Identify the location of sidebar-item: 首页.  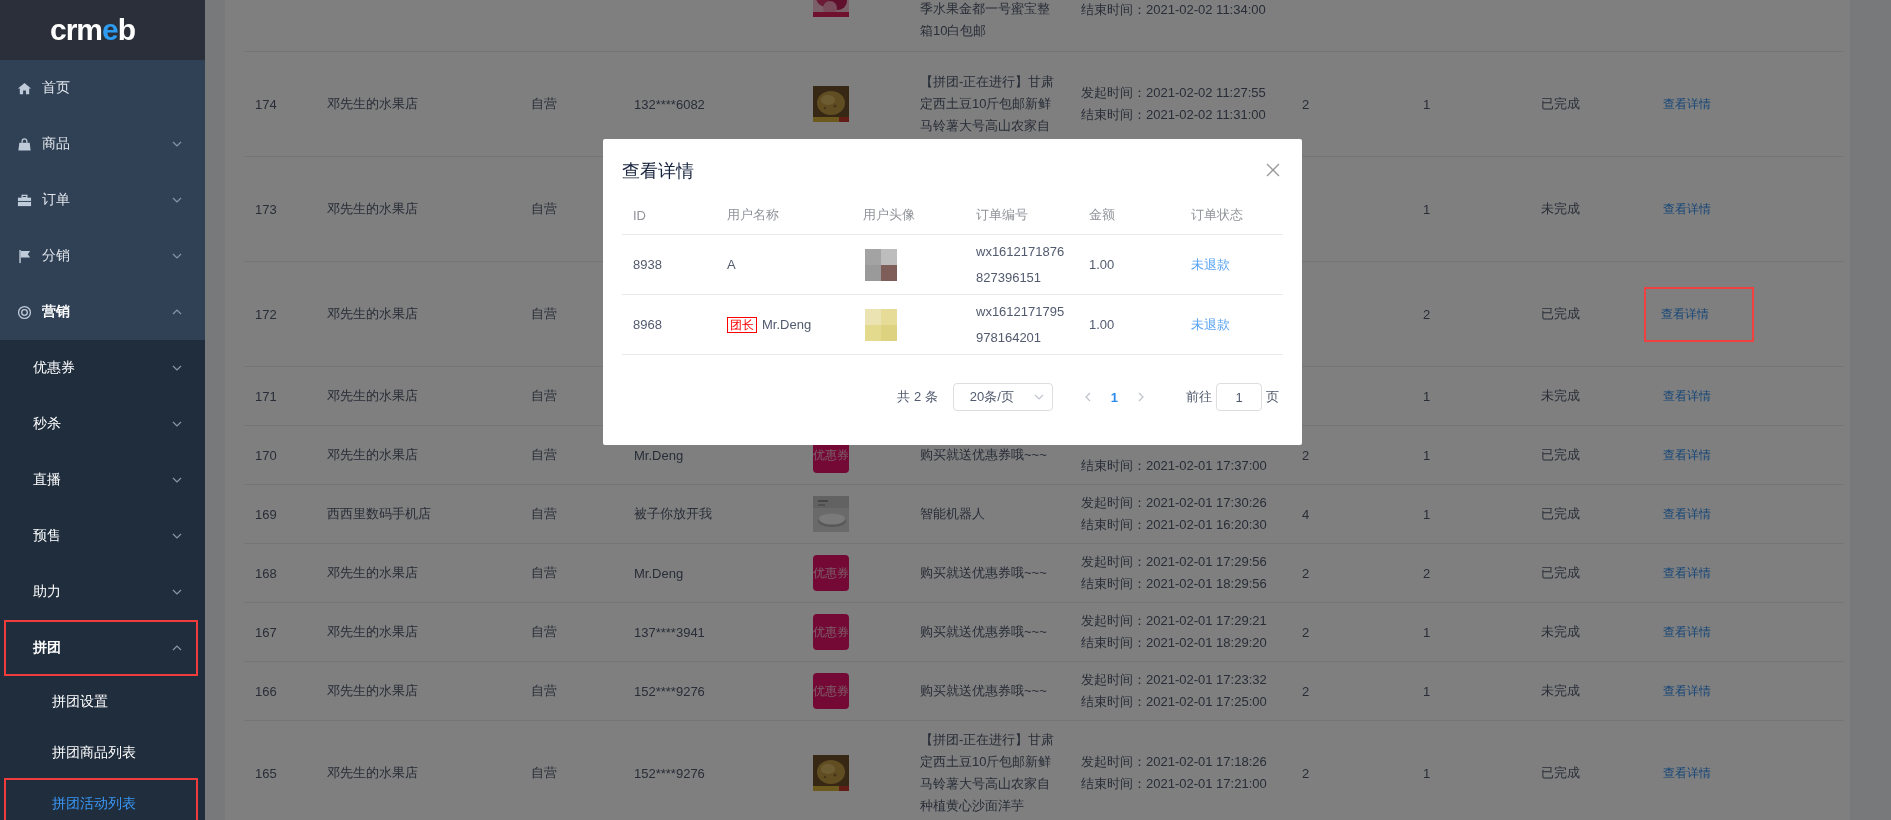
(102, 88).